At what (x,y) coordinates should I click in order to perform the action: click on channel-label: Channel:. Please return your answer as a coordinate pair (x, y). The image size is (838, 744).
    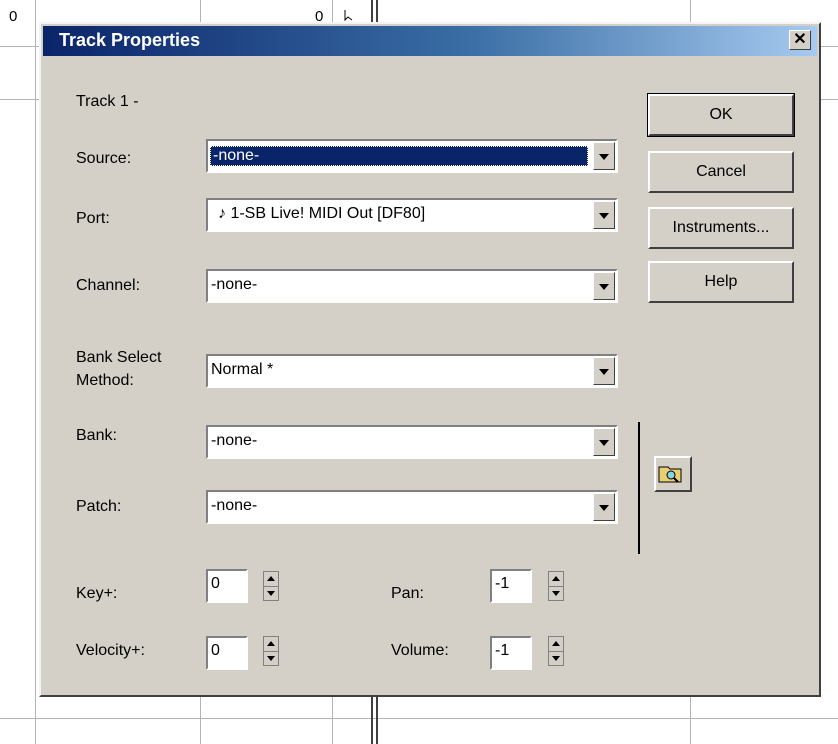
    Looking at the image, I should click on (108, 285).